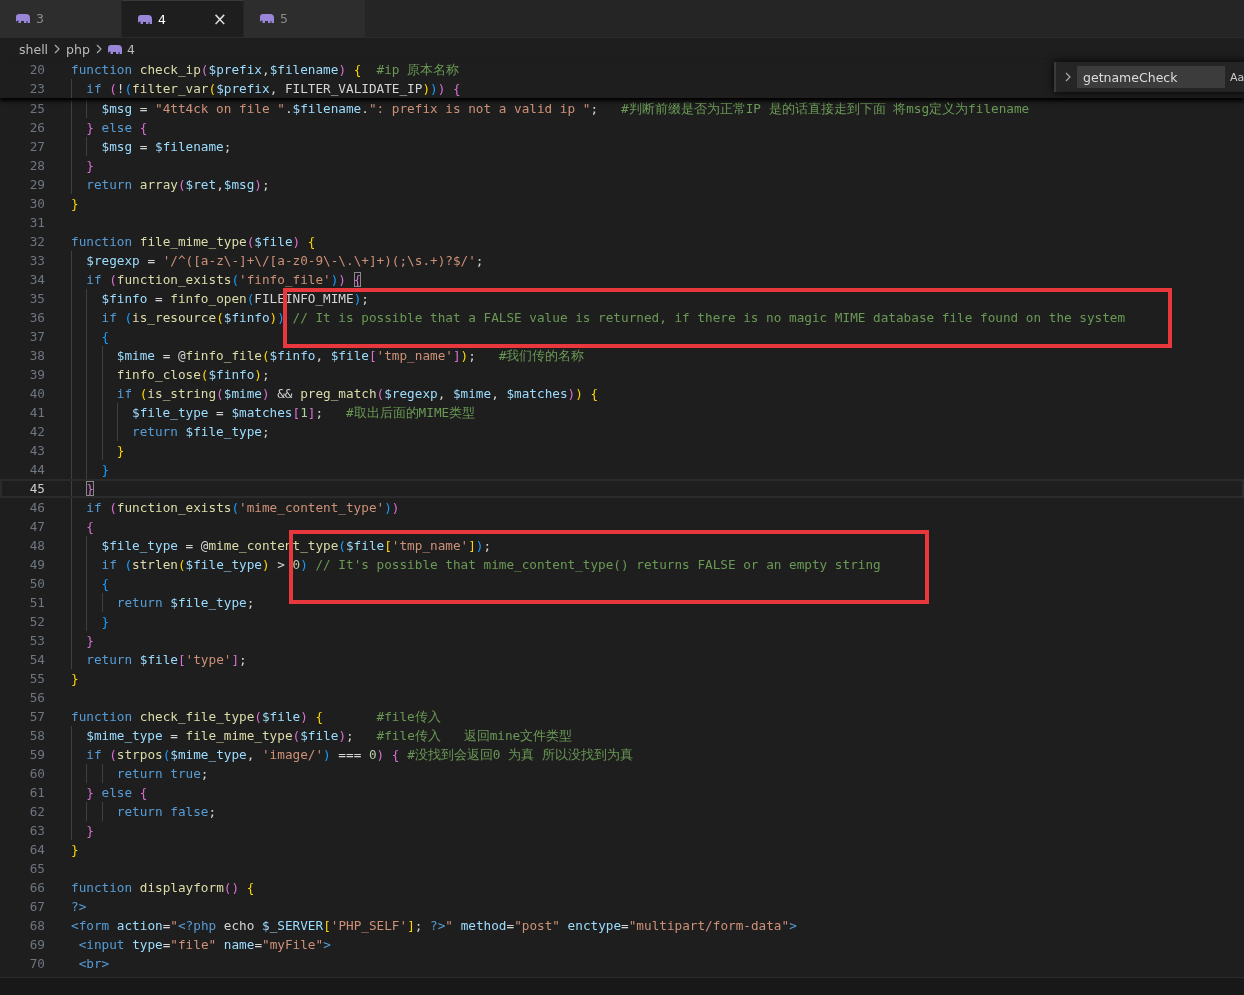 The image size is (1244, 995). I want to click on line-number: 55, so click(36, 678).